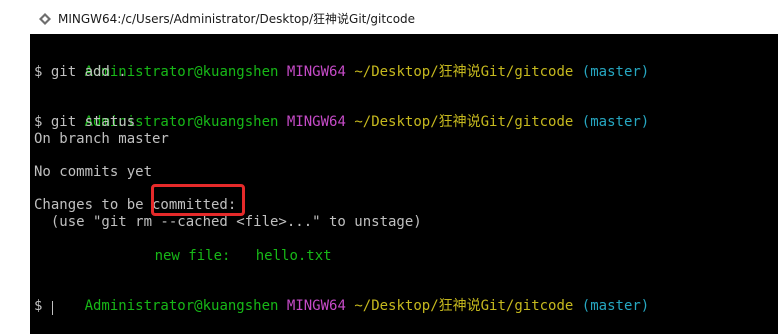  What do you see at coordinates (101, 139) in the screenshot?
I see `output-on-branch: On branch master` at bounding box center [101, 139].